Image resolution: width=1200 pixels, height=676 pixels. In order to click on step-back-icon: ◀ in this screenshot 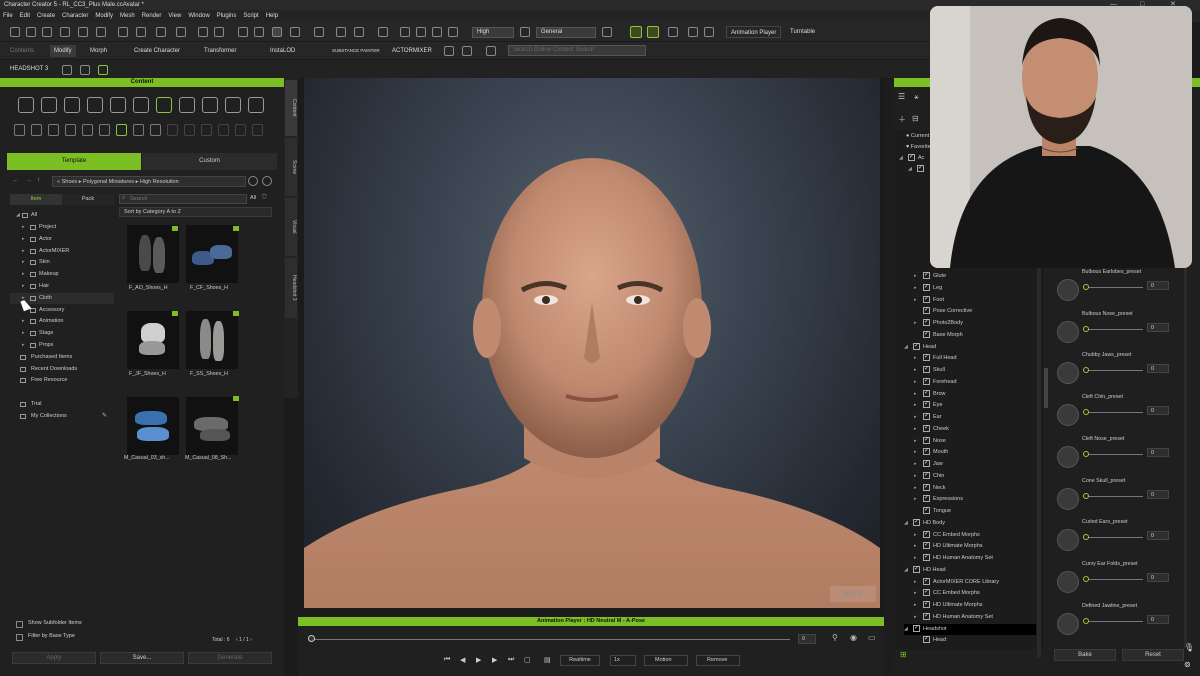, I will do `click(462, 660)`.